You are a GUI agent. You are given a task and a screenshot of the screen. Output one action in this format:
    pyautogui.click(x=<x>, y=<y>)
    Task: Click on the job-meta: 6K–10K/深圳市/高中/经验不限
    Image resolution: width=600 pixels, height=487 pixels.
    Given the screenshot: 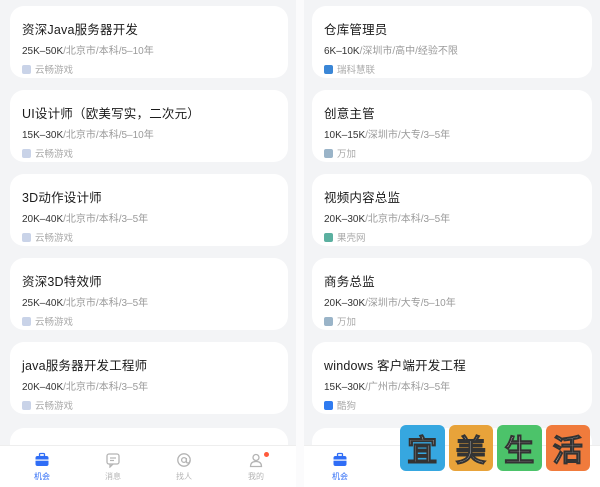 What is the action you would take?
    pyautogui.click(x=391, y=49)
    